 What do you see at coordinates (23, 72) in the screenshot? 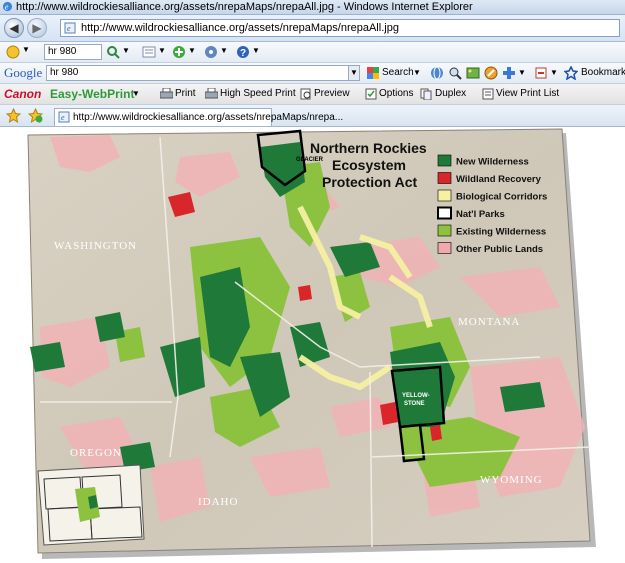
I see `google-logo: Google` at bounding box center [23, 72].